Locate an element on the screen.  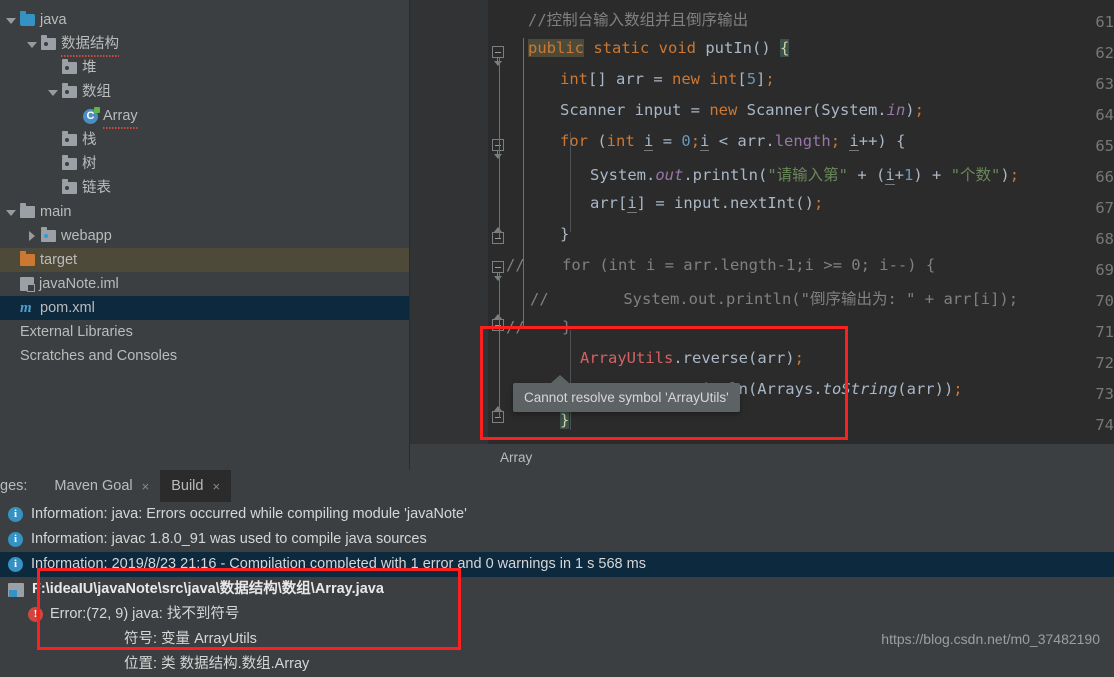
parens: () is located at coordinates (761, 48).